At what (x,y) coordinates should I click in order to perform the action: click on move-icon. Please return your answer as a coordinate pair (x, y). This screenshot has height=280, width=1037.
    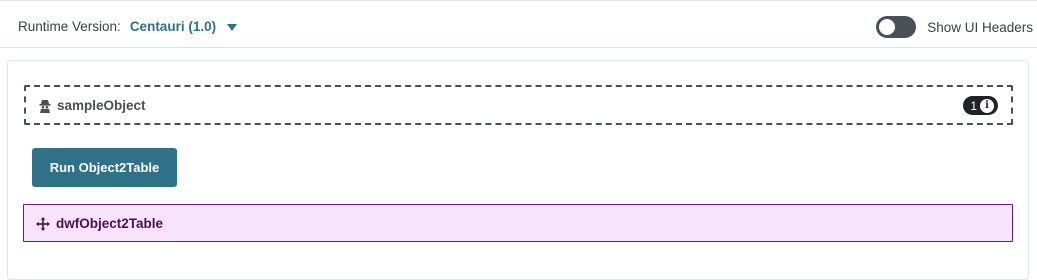
    Looking at the image, I should click on (43, 223).